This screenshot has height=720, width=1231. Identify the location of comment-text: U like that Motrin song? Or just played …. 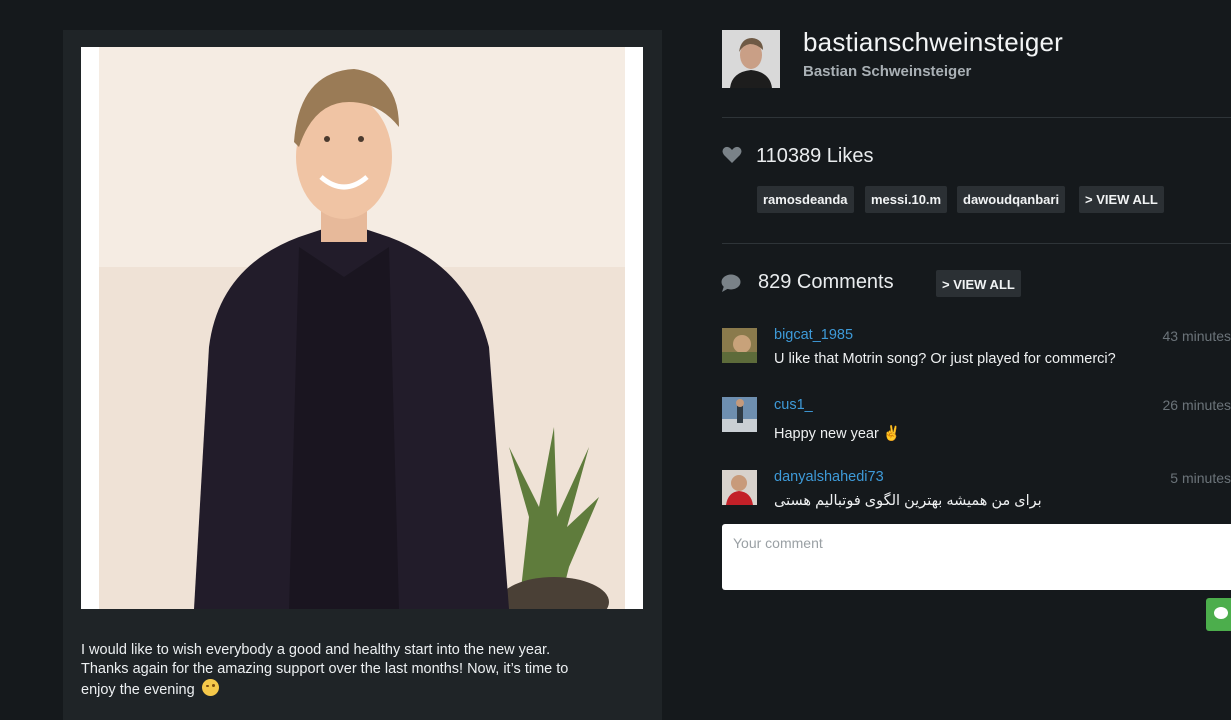
(945, 359).